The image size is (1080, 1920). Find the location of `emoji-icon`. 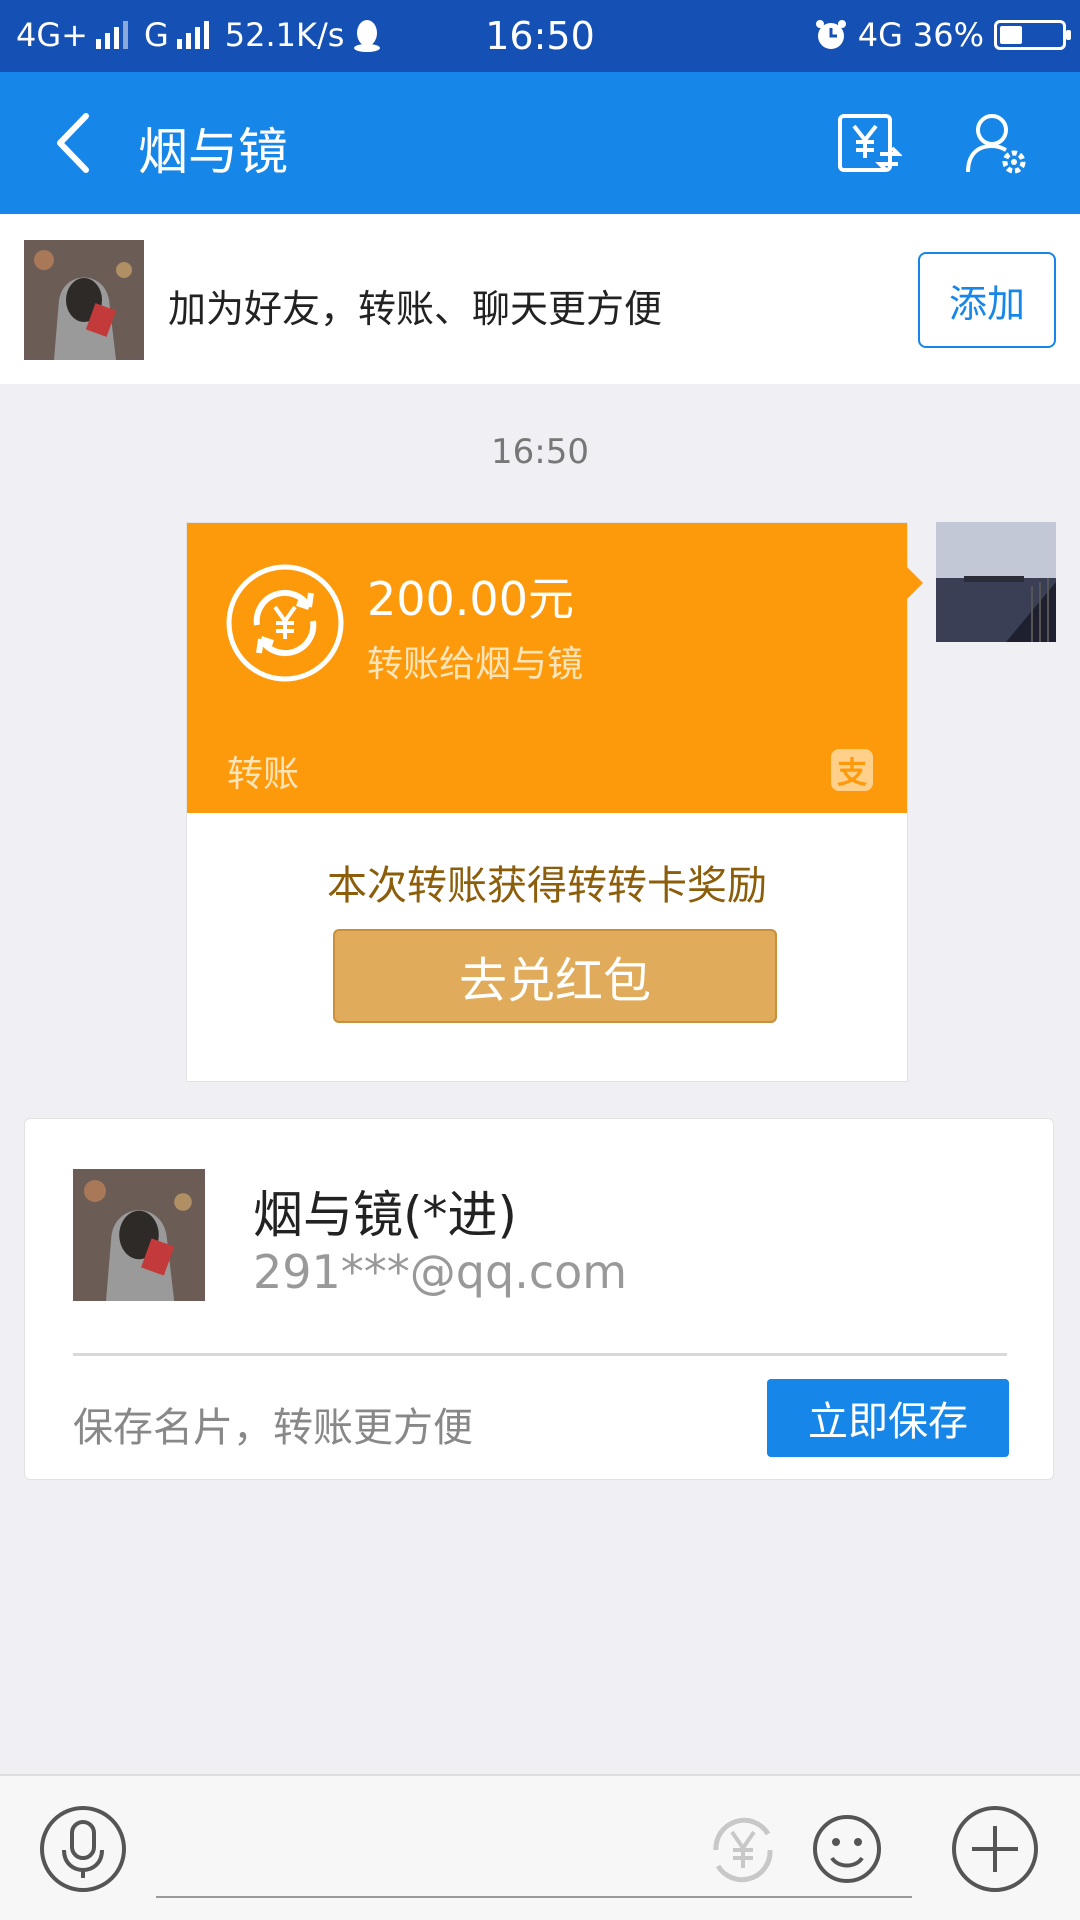

emoji-icon is located at coordinates (847, 1849).